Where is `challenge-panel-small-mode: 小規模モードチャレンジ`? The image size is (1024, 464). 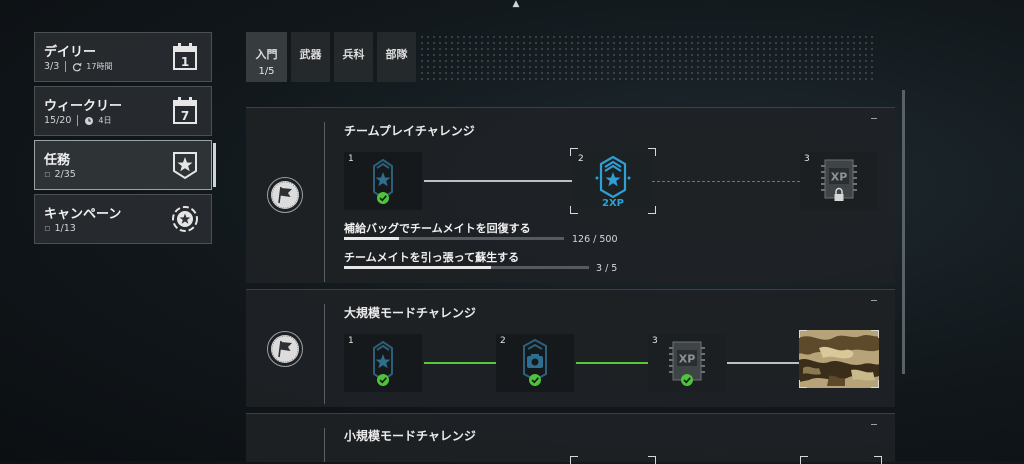
challenge-panel-small-mode: 小規模モードチャレンジ is located at coordinates (570, 438).